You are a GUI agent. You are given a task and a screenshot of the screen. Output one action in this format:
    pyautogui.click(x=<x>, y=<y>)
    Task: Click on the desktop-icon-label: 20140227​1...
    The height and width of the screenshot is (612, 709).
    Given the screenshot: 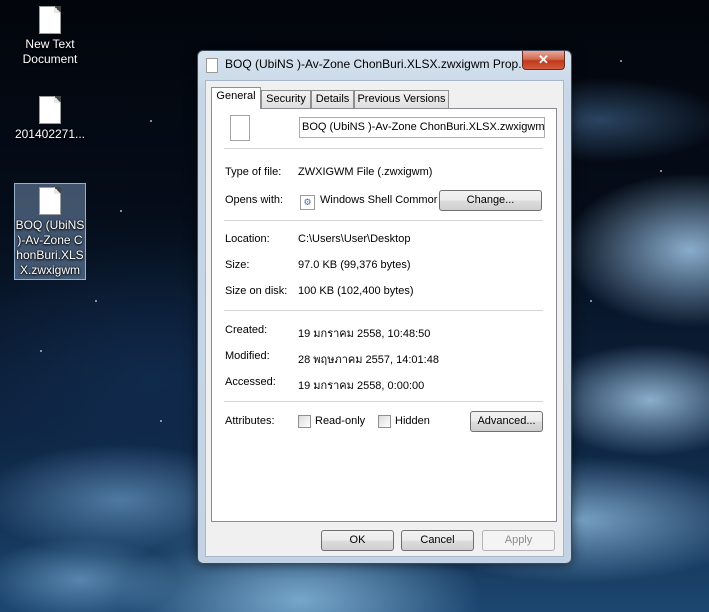 What is the action you would take?
    pyautogui.click(x=50, y=134)
    